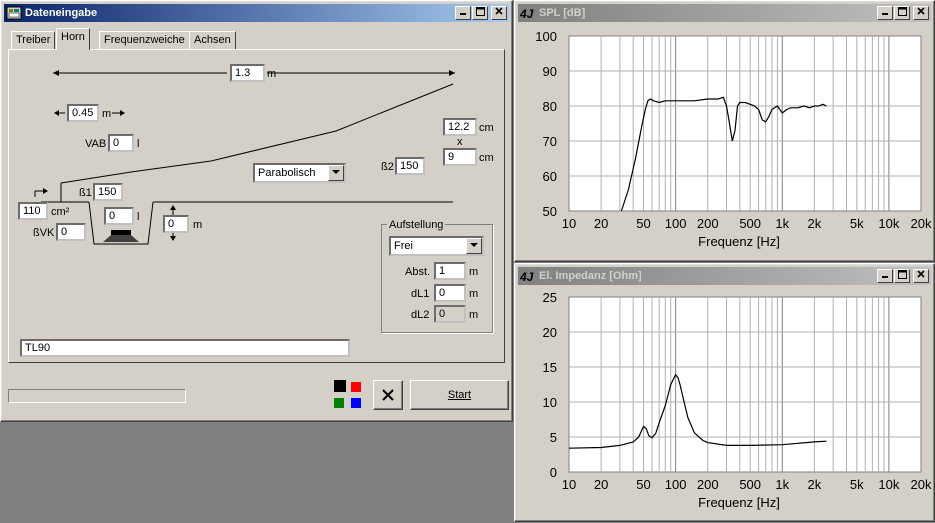  What do you see at coordinates (550, 332) in the screenshot?
I see `y-tick-label: 20` at bounding box center [550, 332].